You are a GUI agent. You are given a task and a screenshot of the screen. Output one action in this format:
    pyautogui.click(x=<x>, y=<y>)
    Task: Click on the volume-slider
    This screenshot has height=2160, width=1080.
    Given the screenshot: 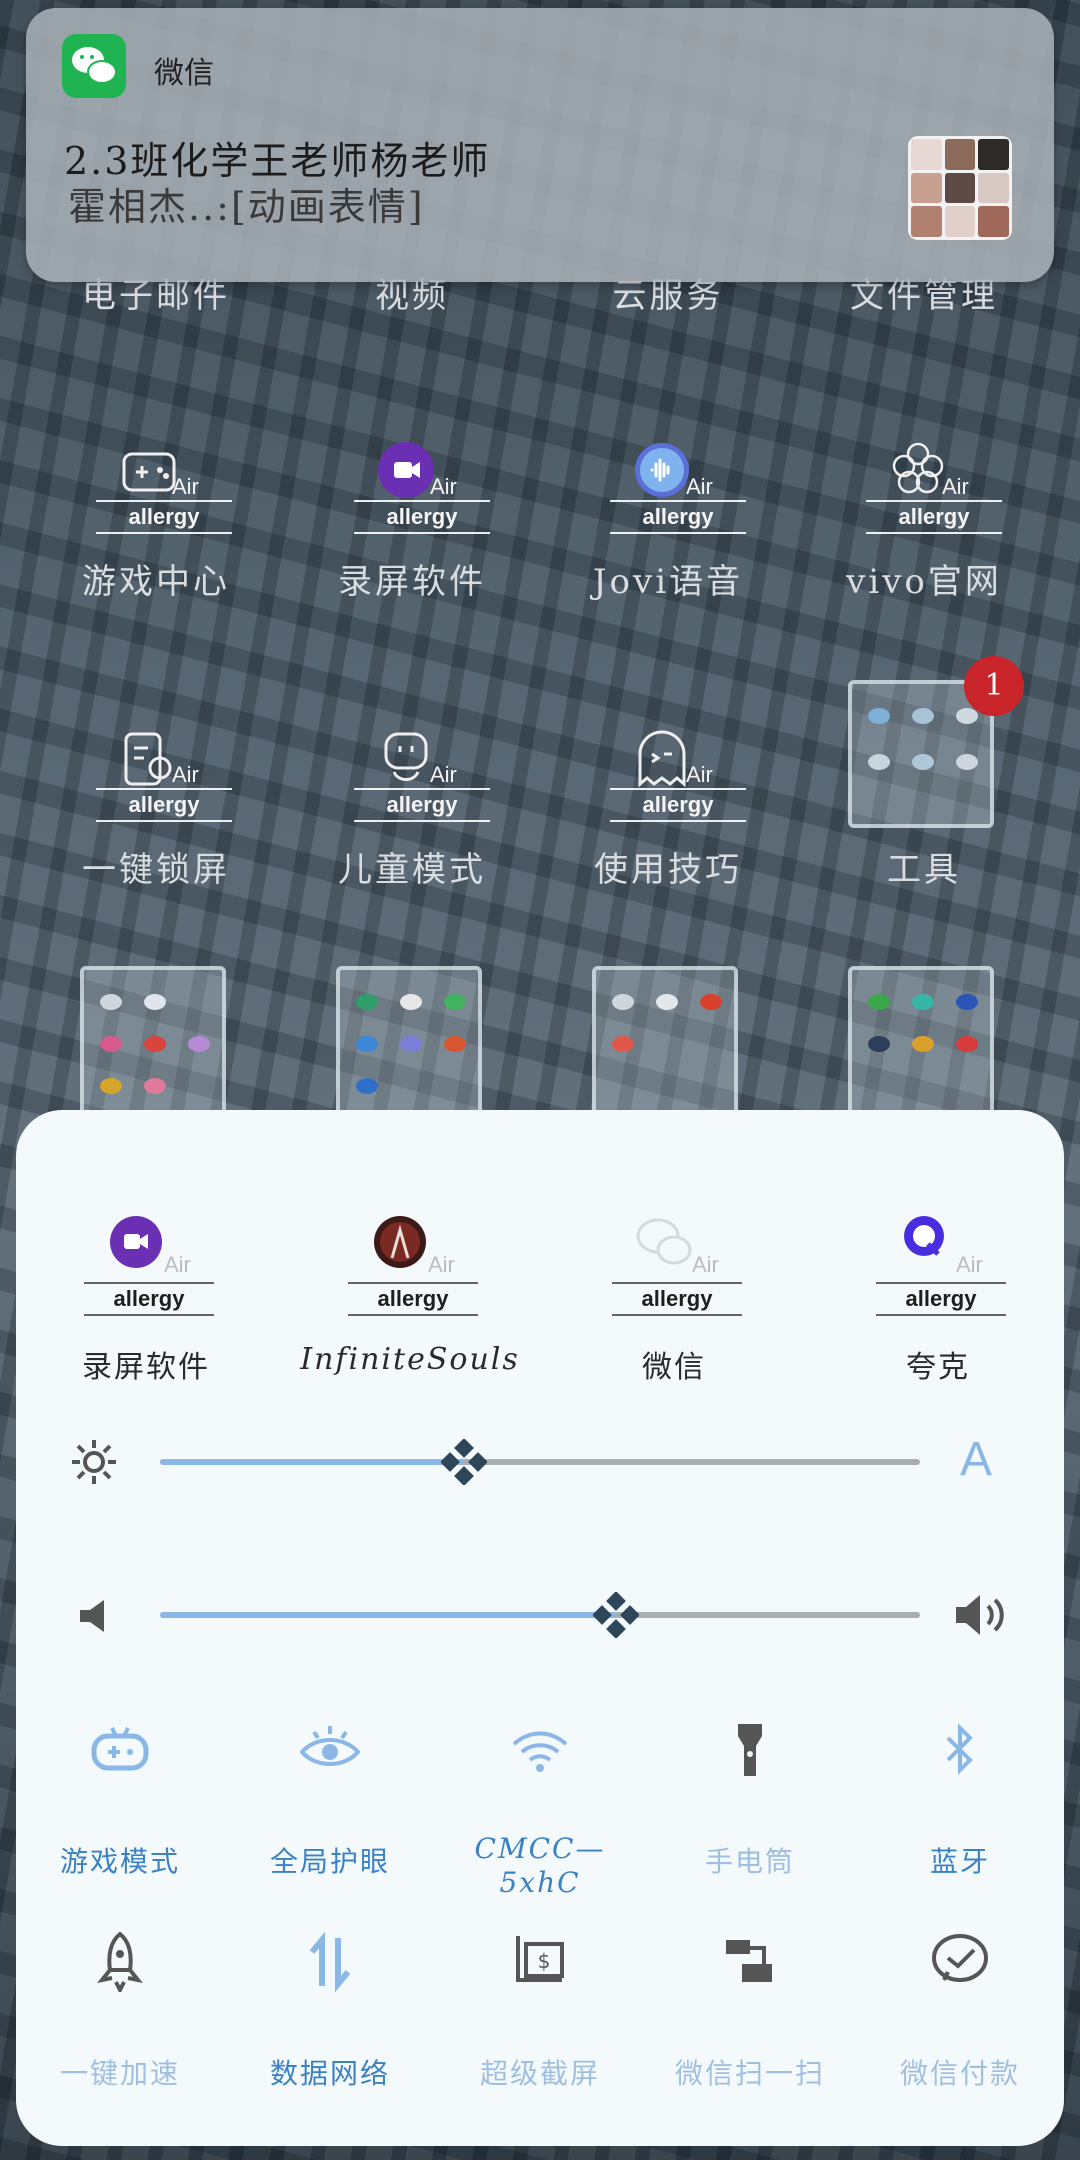 What is the action you would take?
    pyautogui.click(x=540, y=1615)
    